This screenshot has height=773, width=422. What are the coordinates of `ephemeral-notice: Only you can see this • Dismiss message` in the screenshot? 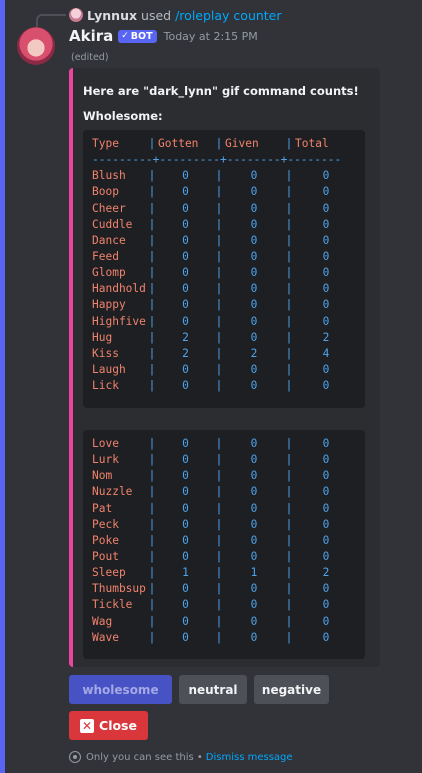 It's located at (181, 757).